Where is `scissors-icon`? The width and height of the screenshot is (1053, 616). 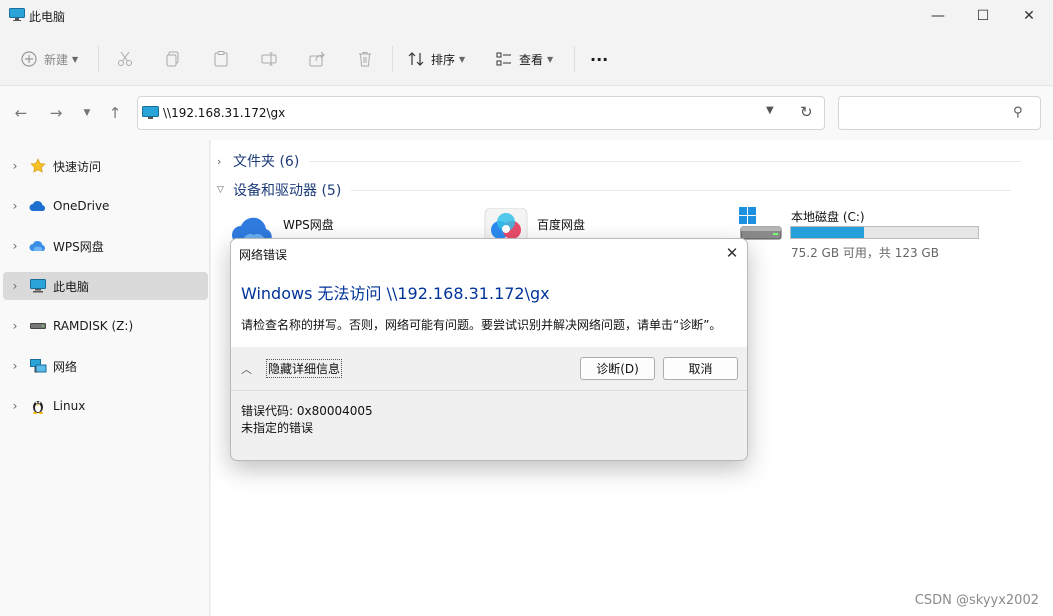
scissors-icon is located at coordinates (125, 58).